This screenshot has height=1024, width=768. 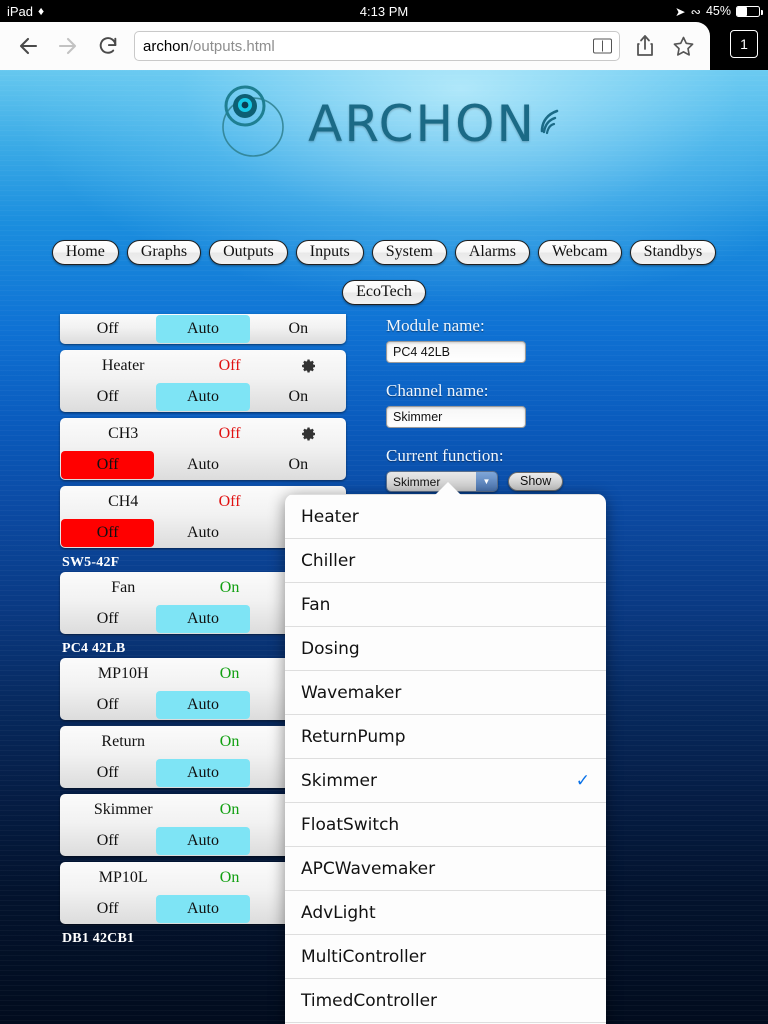 I want to click on dropdown-option: Skimmer ✓, so click(x=445, y=780).